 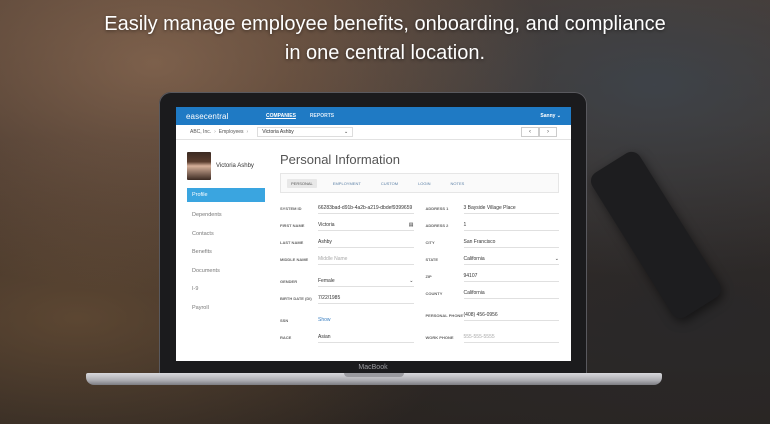 What do you see at coordinates (286, 337) in the screenshot?
I see `field-label: RACE` at bounding box center [286, 337].